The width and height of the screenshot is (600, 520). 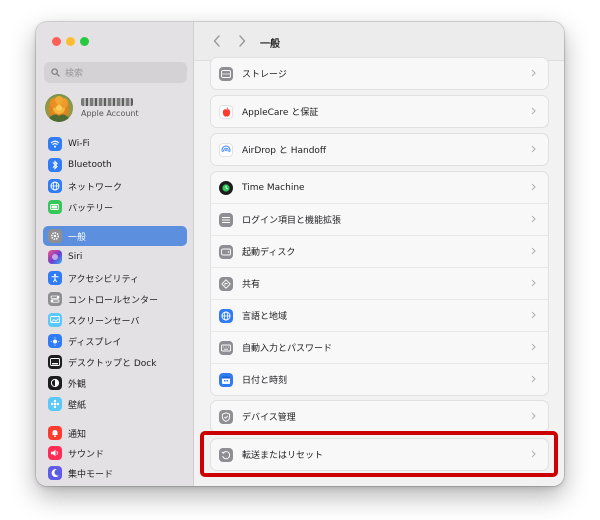 What do you see at coordinates (379, 315) in the screenshot?
I see `row-language-region: 言語と地域` at bounding box center [379, 315].